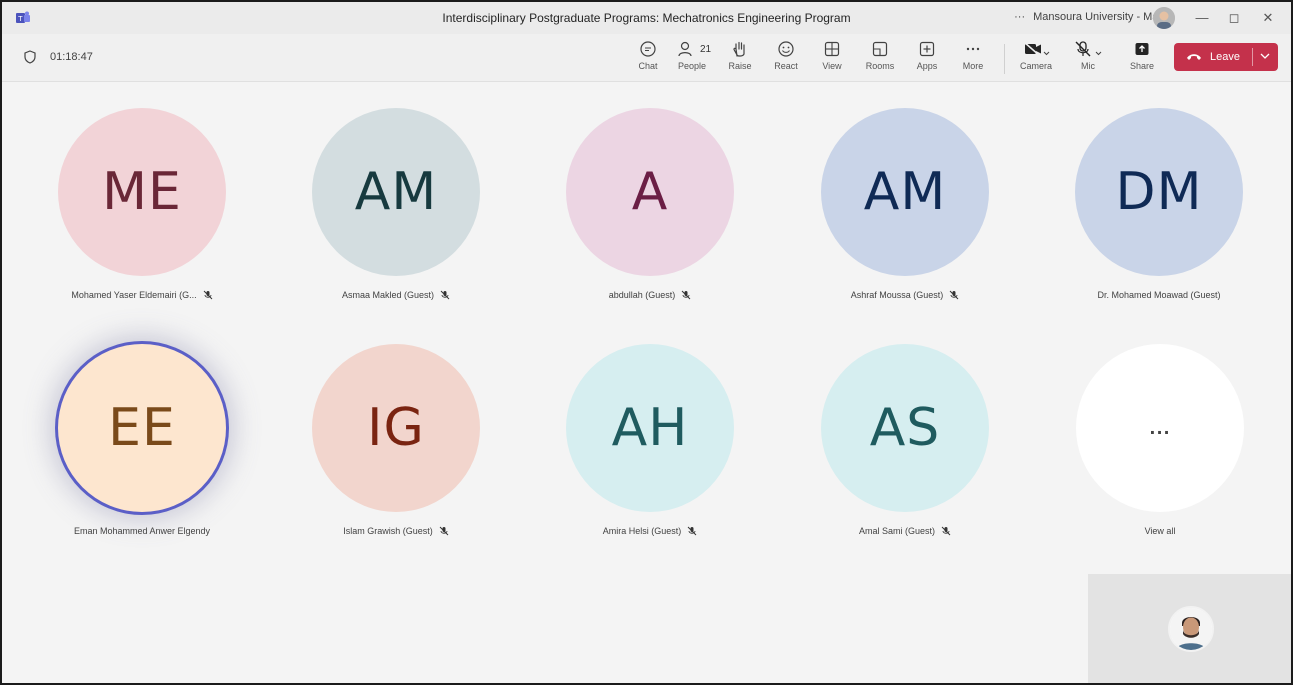  What do you see at coordinates (786, 49) in the screenshot?
I see `react-emoji-icon` at bounding box center [786, 49].